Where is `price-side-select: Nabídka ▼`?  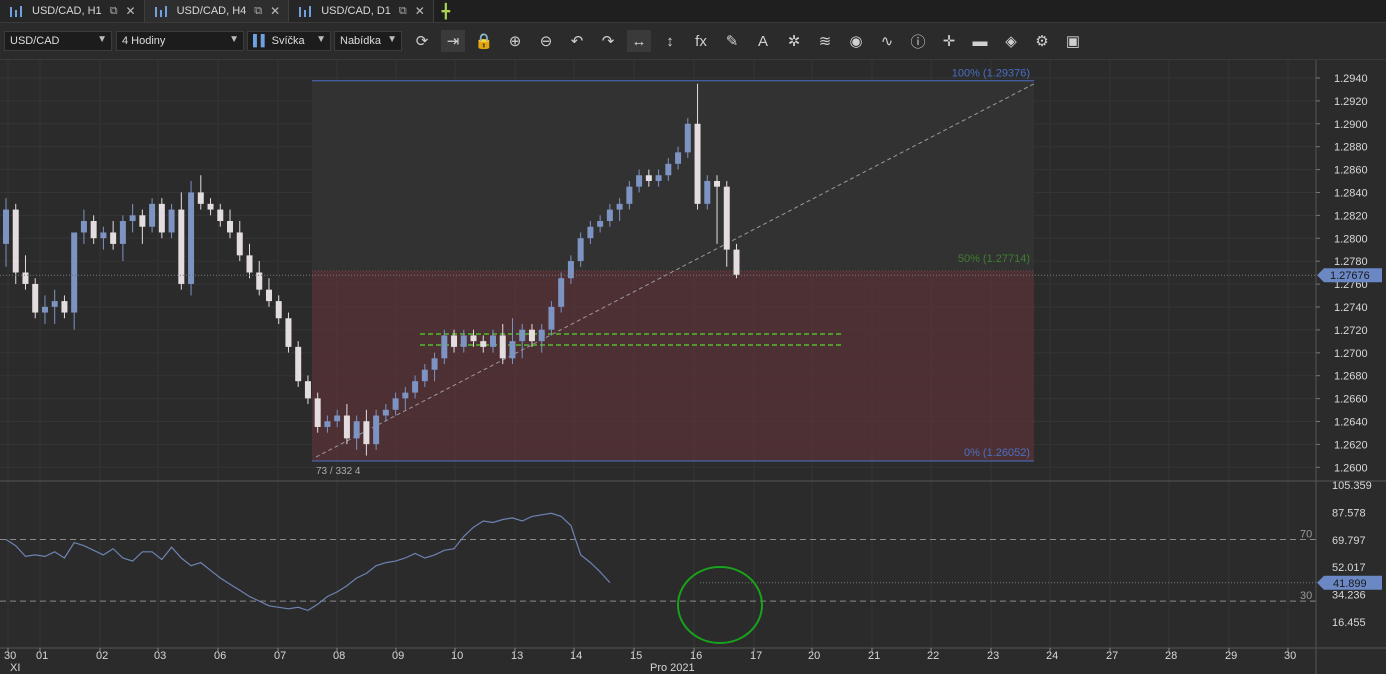
price-side-select: Nabídka ▼ is located at coordinates (368, 41).